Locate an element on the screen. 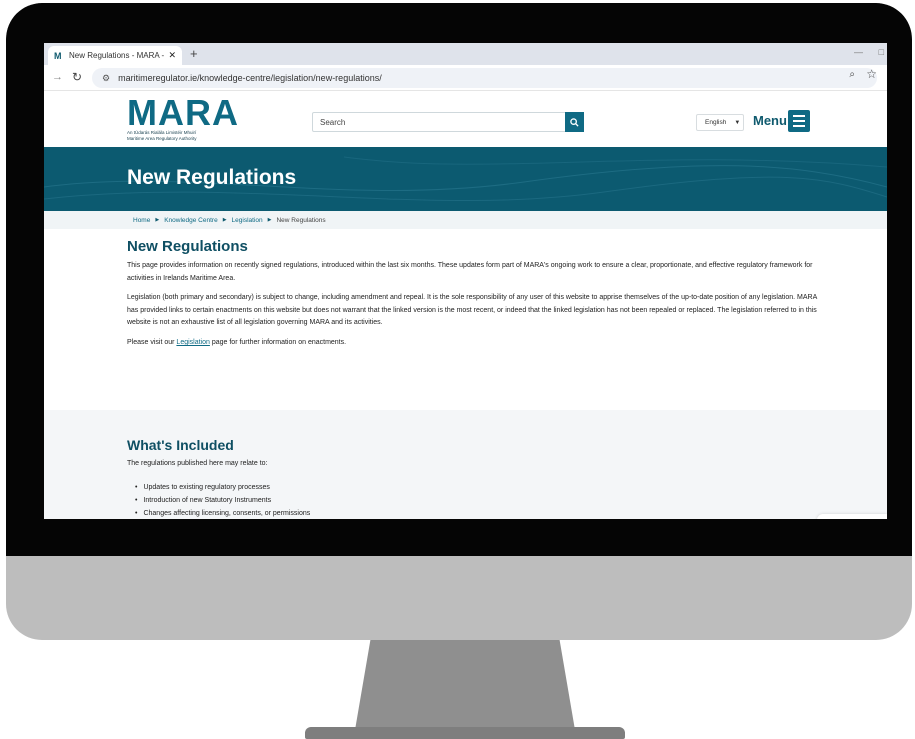  browser-tab-bar: M New Regulations - MARA - Ma ✕ + — □ is located at coordinates (465, 54).